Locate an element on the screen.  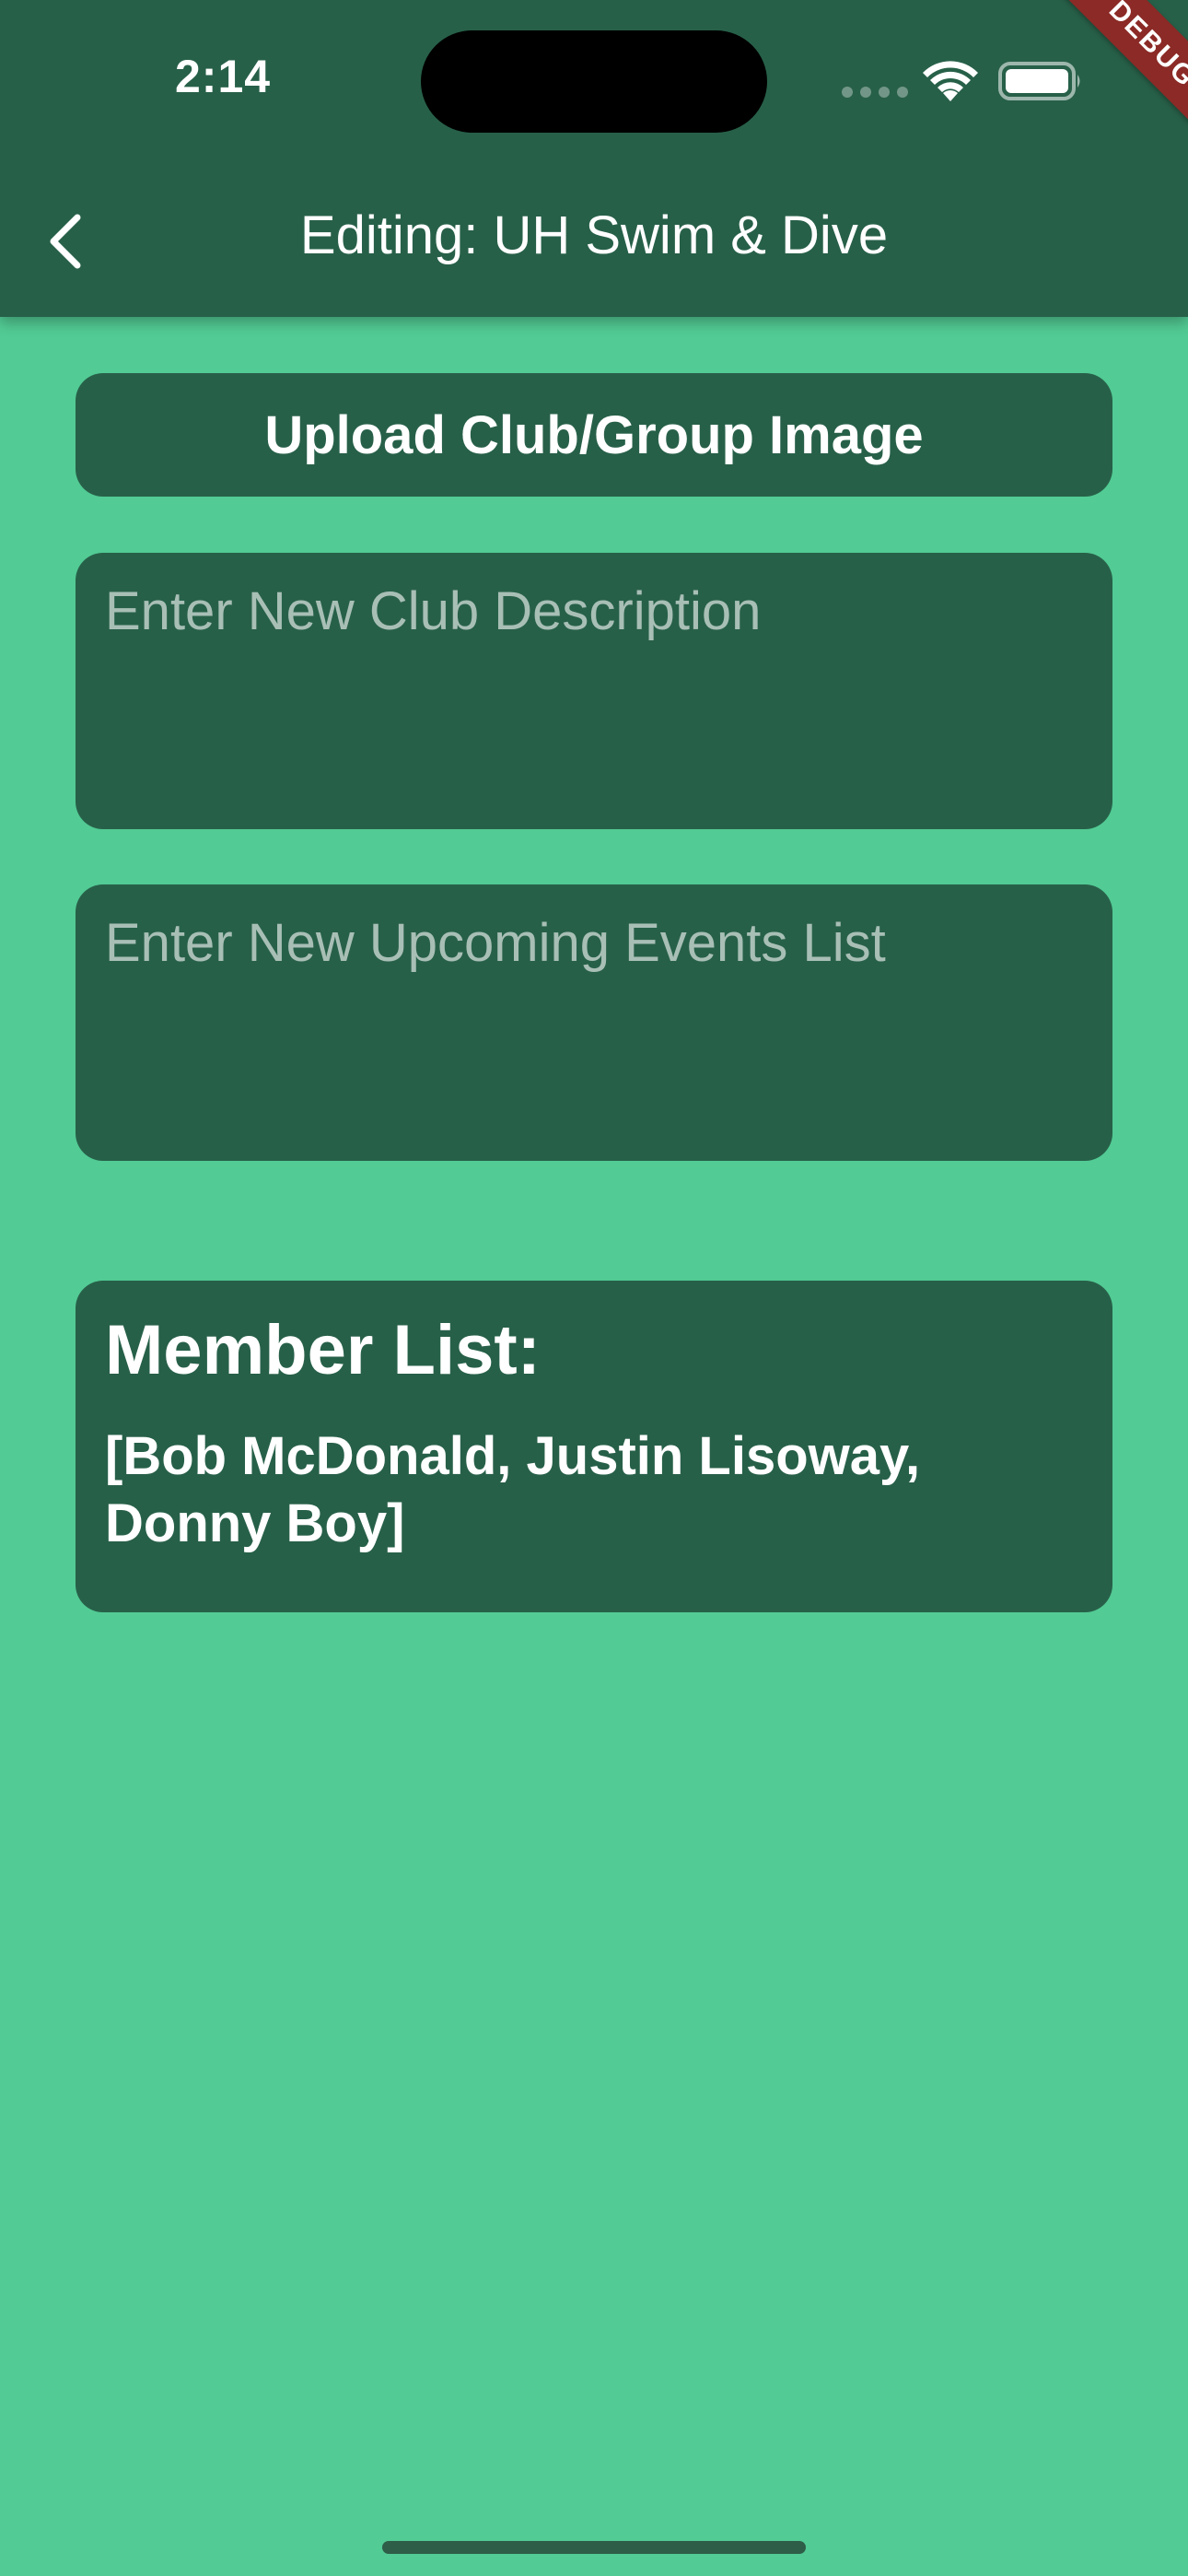
upload-image-label: Upload Club/Group Image is located at coordinates (594, 434).